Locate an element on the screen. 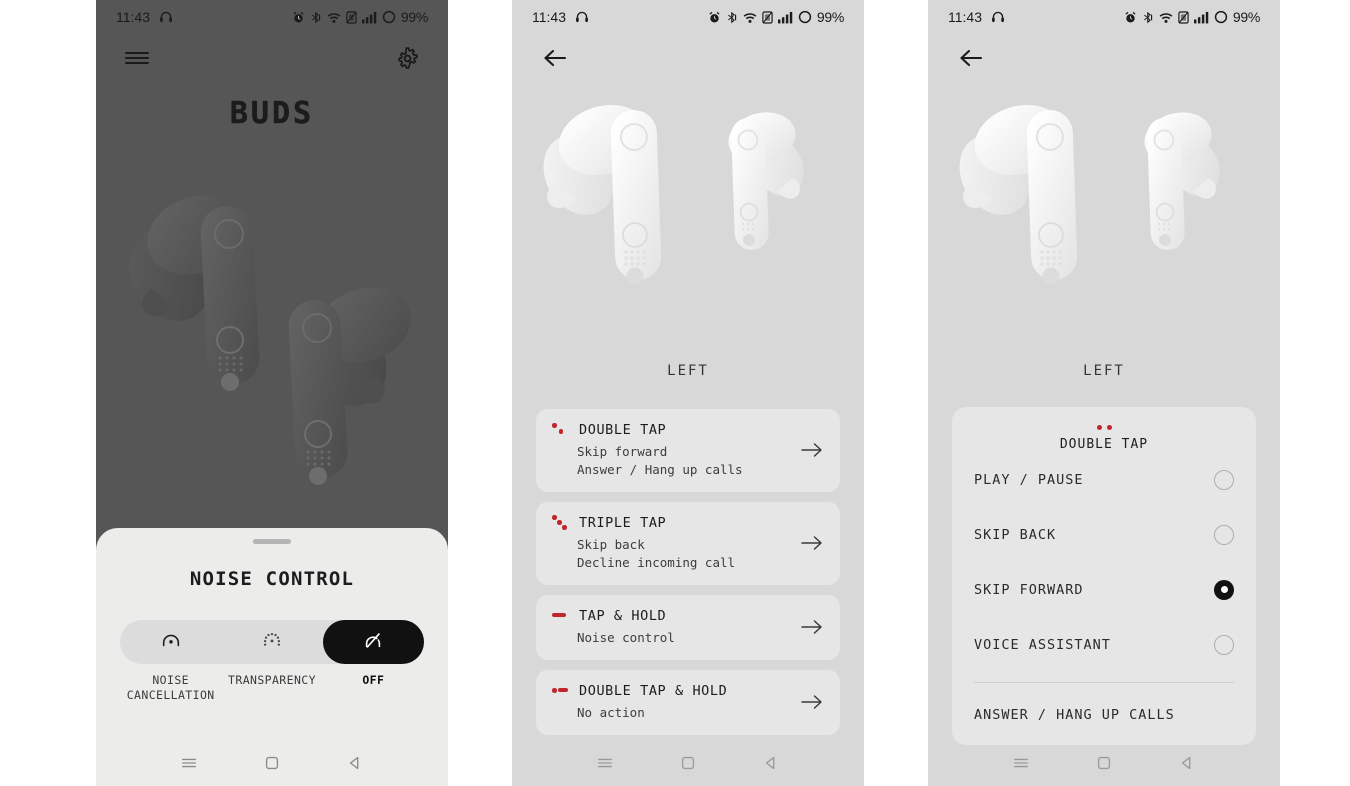  card-title: DOUBLE TAP is located at coordinates (1104, 444).